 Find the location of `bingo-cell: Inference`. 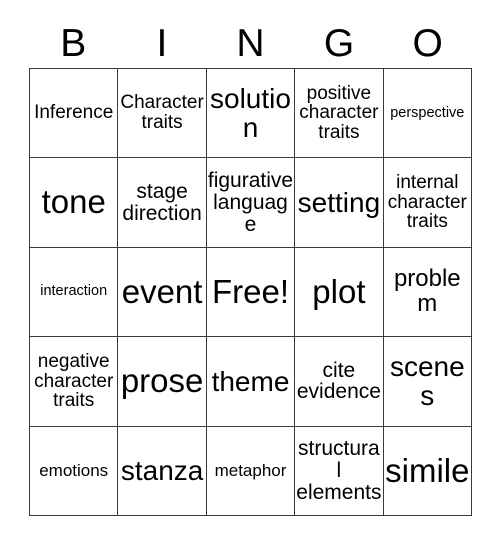

bingo-cell: Inference is located at coordinates (74, 114).